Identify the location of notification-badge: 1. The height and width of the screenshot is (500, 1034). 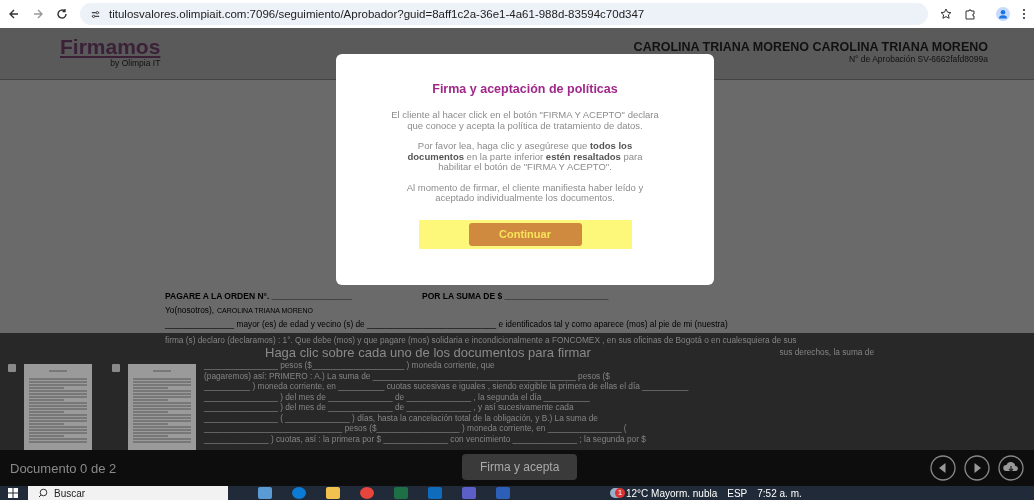
(620, 492).